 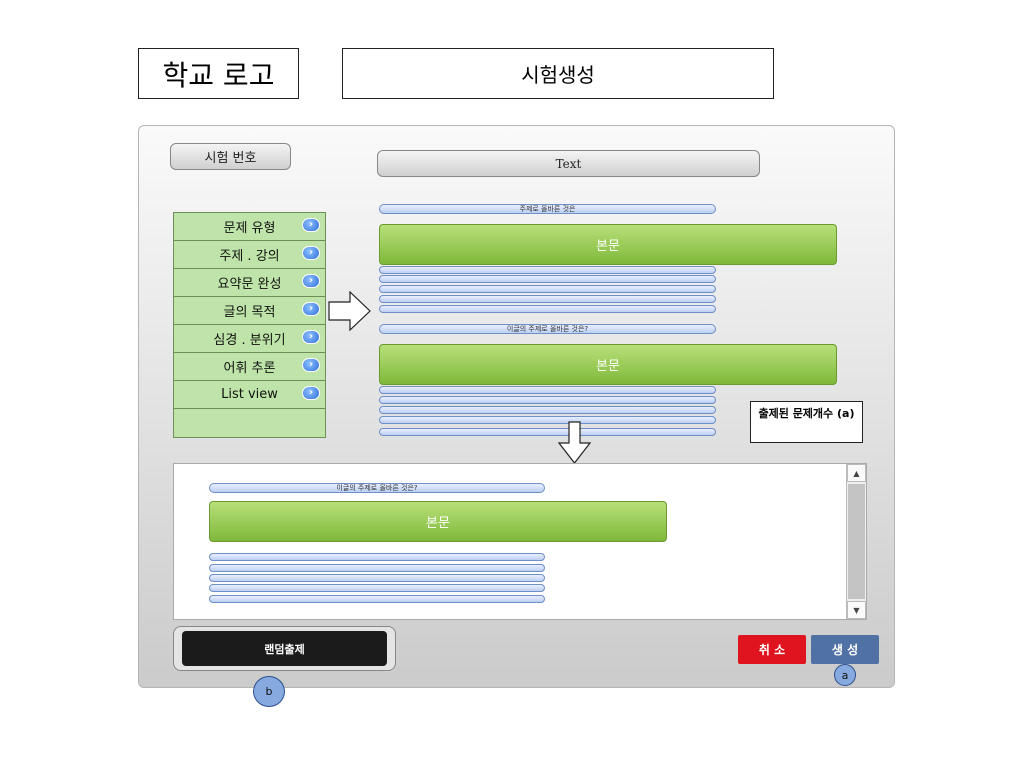 I want to click on question-prompt: 주제로 올바른 것은, so click(x=547, y=209).